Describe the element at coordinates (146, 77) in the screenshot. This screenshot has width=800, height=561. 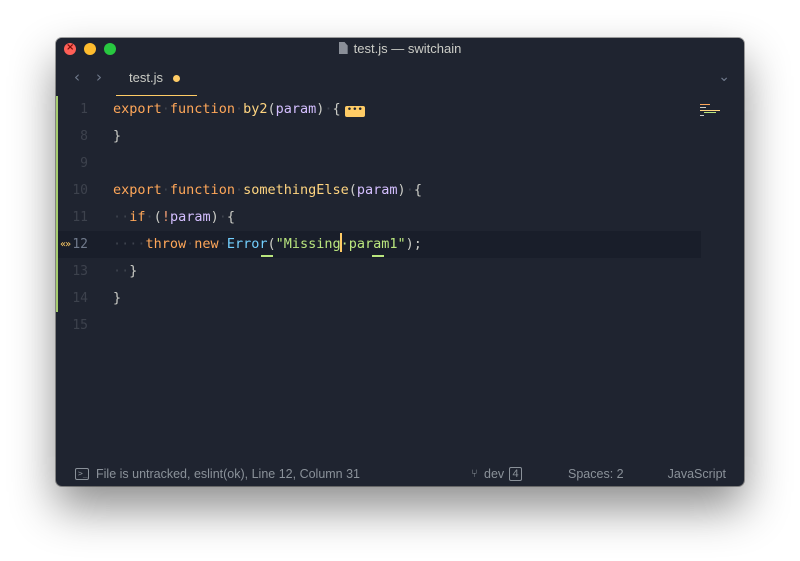
I see `tab-label: test.js` at that location.